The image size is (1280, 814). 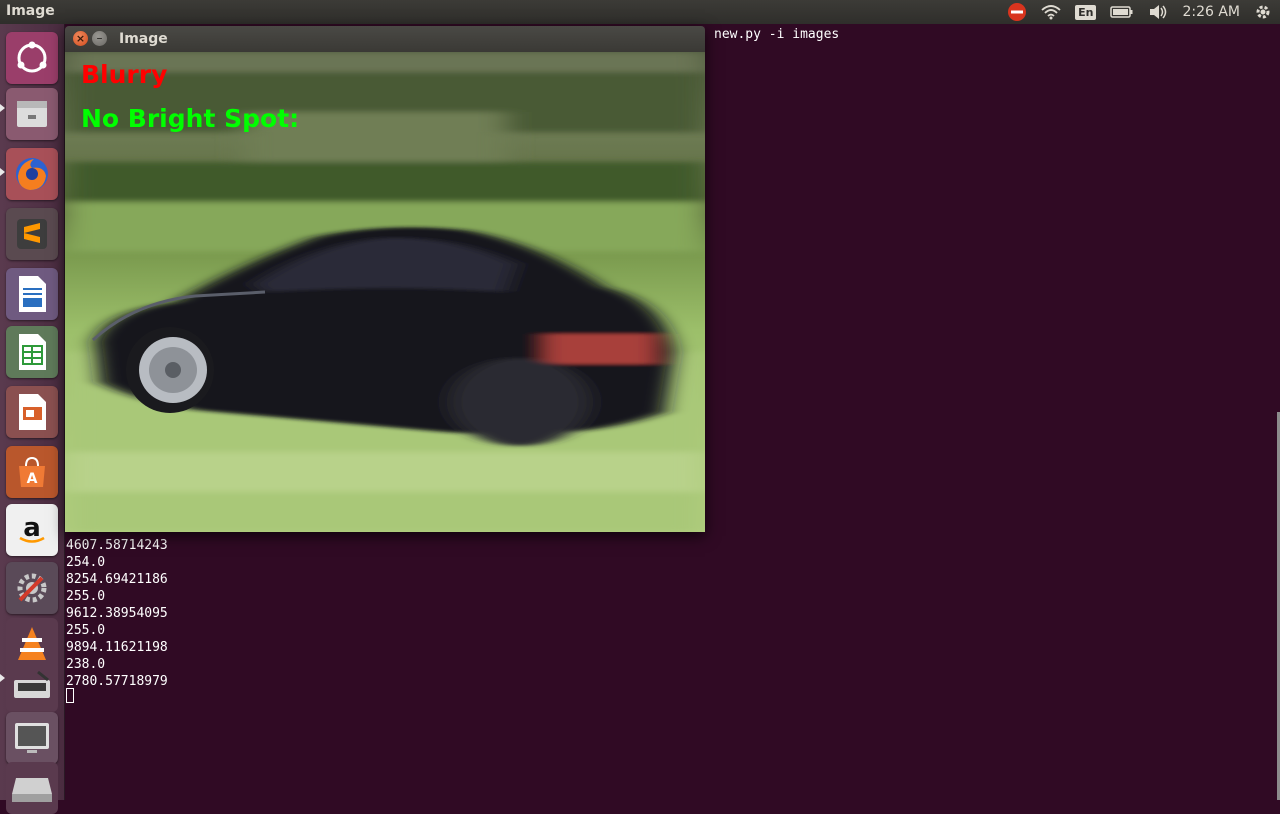 I want to click on terminal-output-line: 238.0, so click(x=86, y=664).